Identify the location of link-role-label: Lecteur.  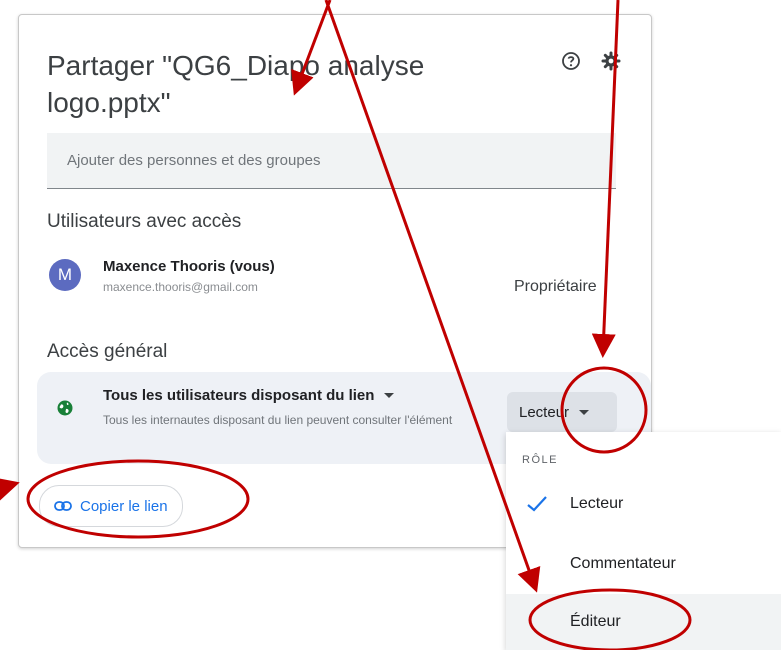
(544, 412).